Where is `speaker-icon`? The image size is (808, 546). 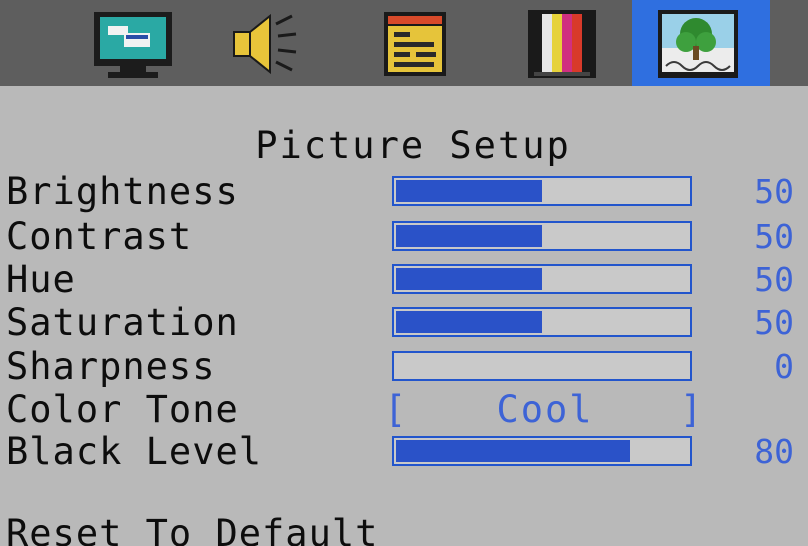
speaker-icon is located at coordinates (265, 44).